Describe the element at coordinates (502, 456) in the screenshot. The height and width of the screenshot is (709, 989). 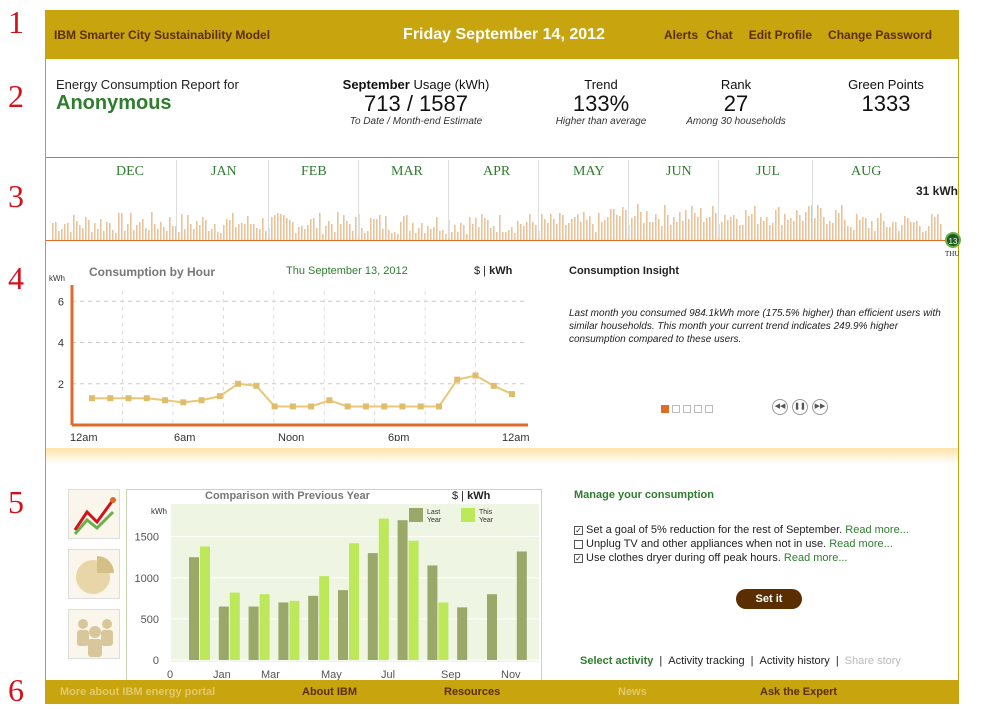
I see `section-divider` at that location.